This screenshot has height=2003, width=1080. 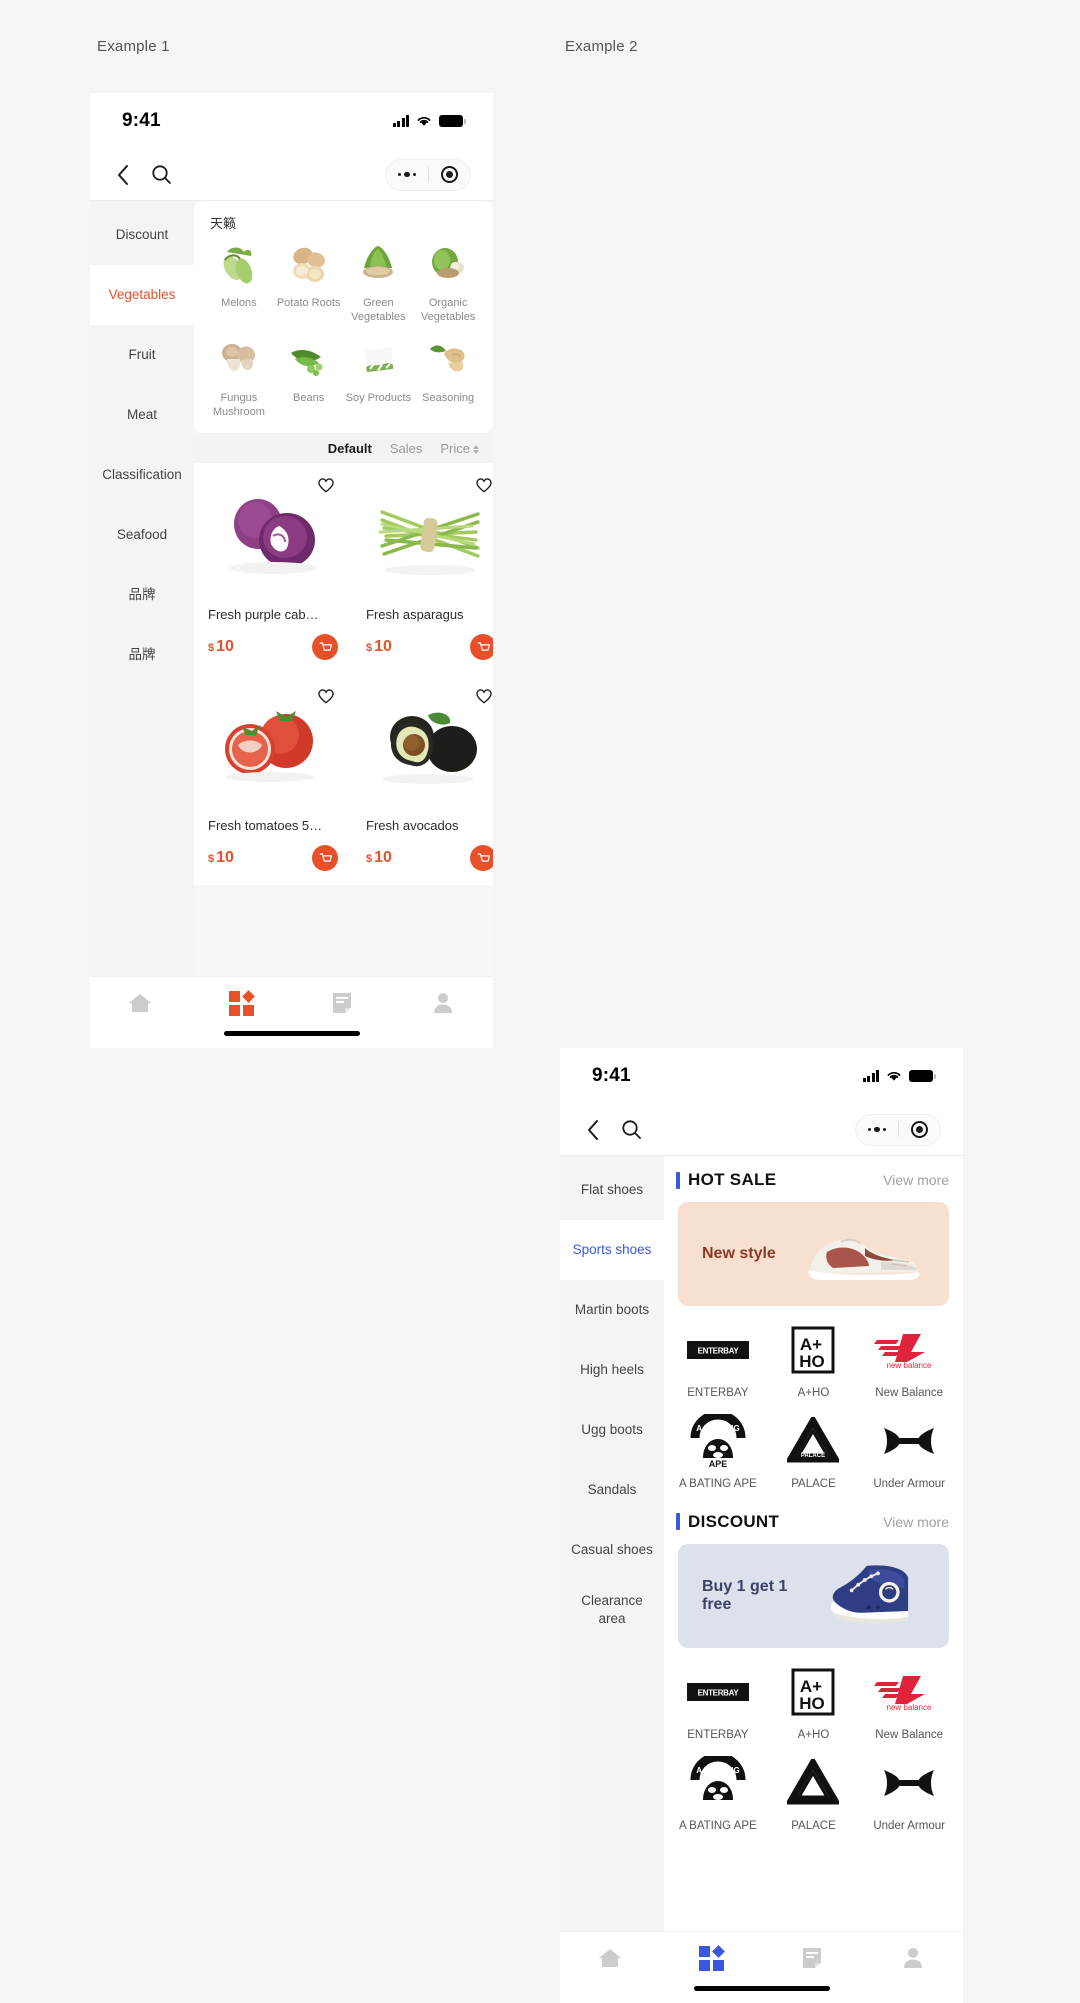 I want to click on category-cell-melons: Melons, so click(x=239, y=281).